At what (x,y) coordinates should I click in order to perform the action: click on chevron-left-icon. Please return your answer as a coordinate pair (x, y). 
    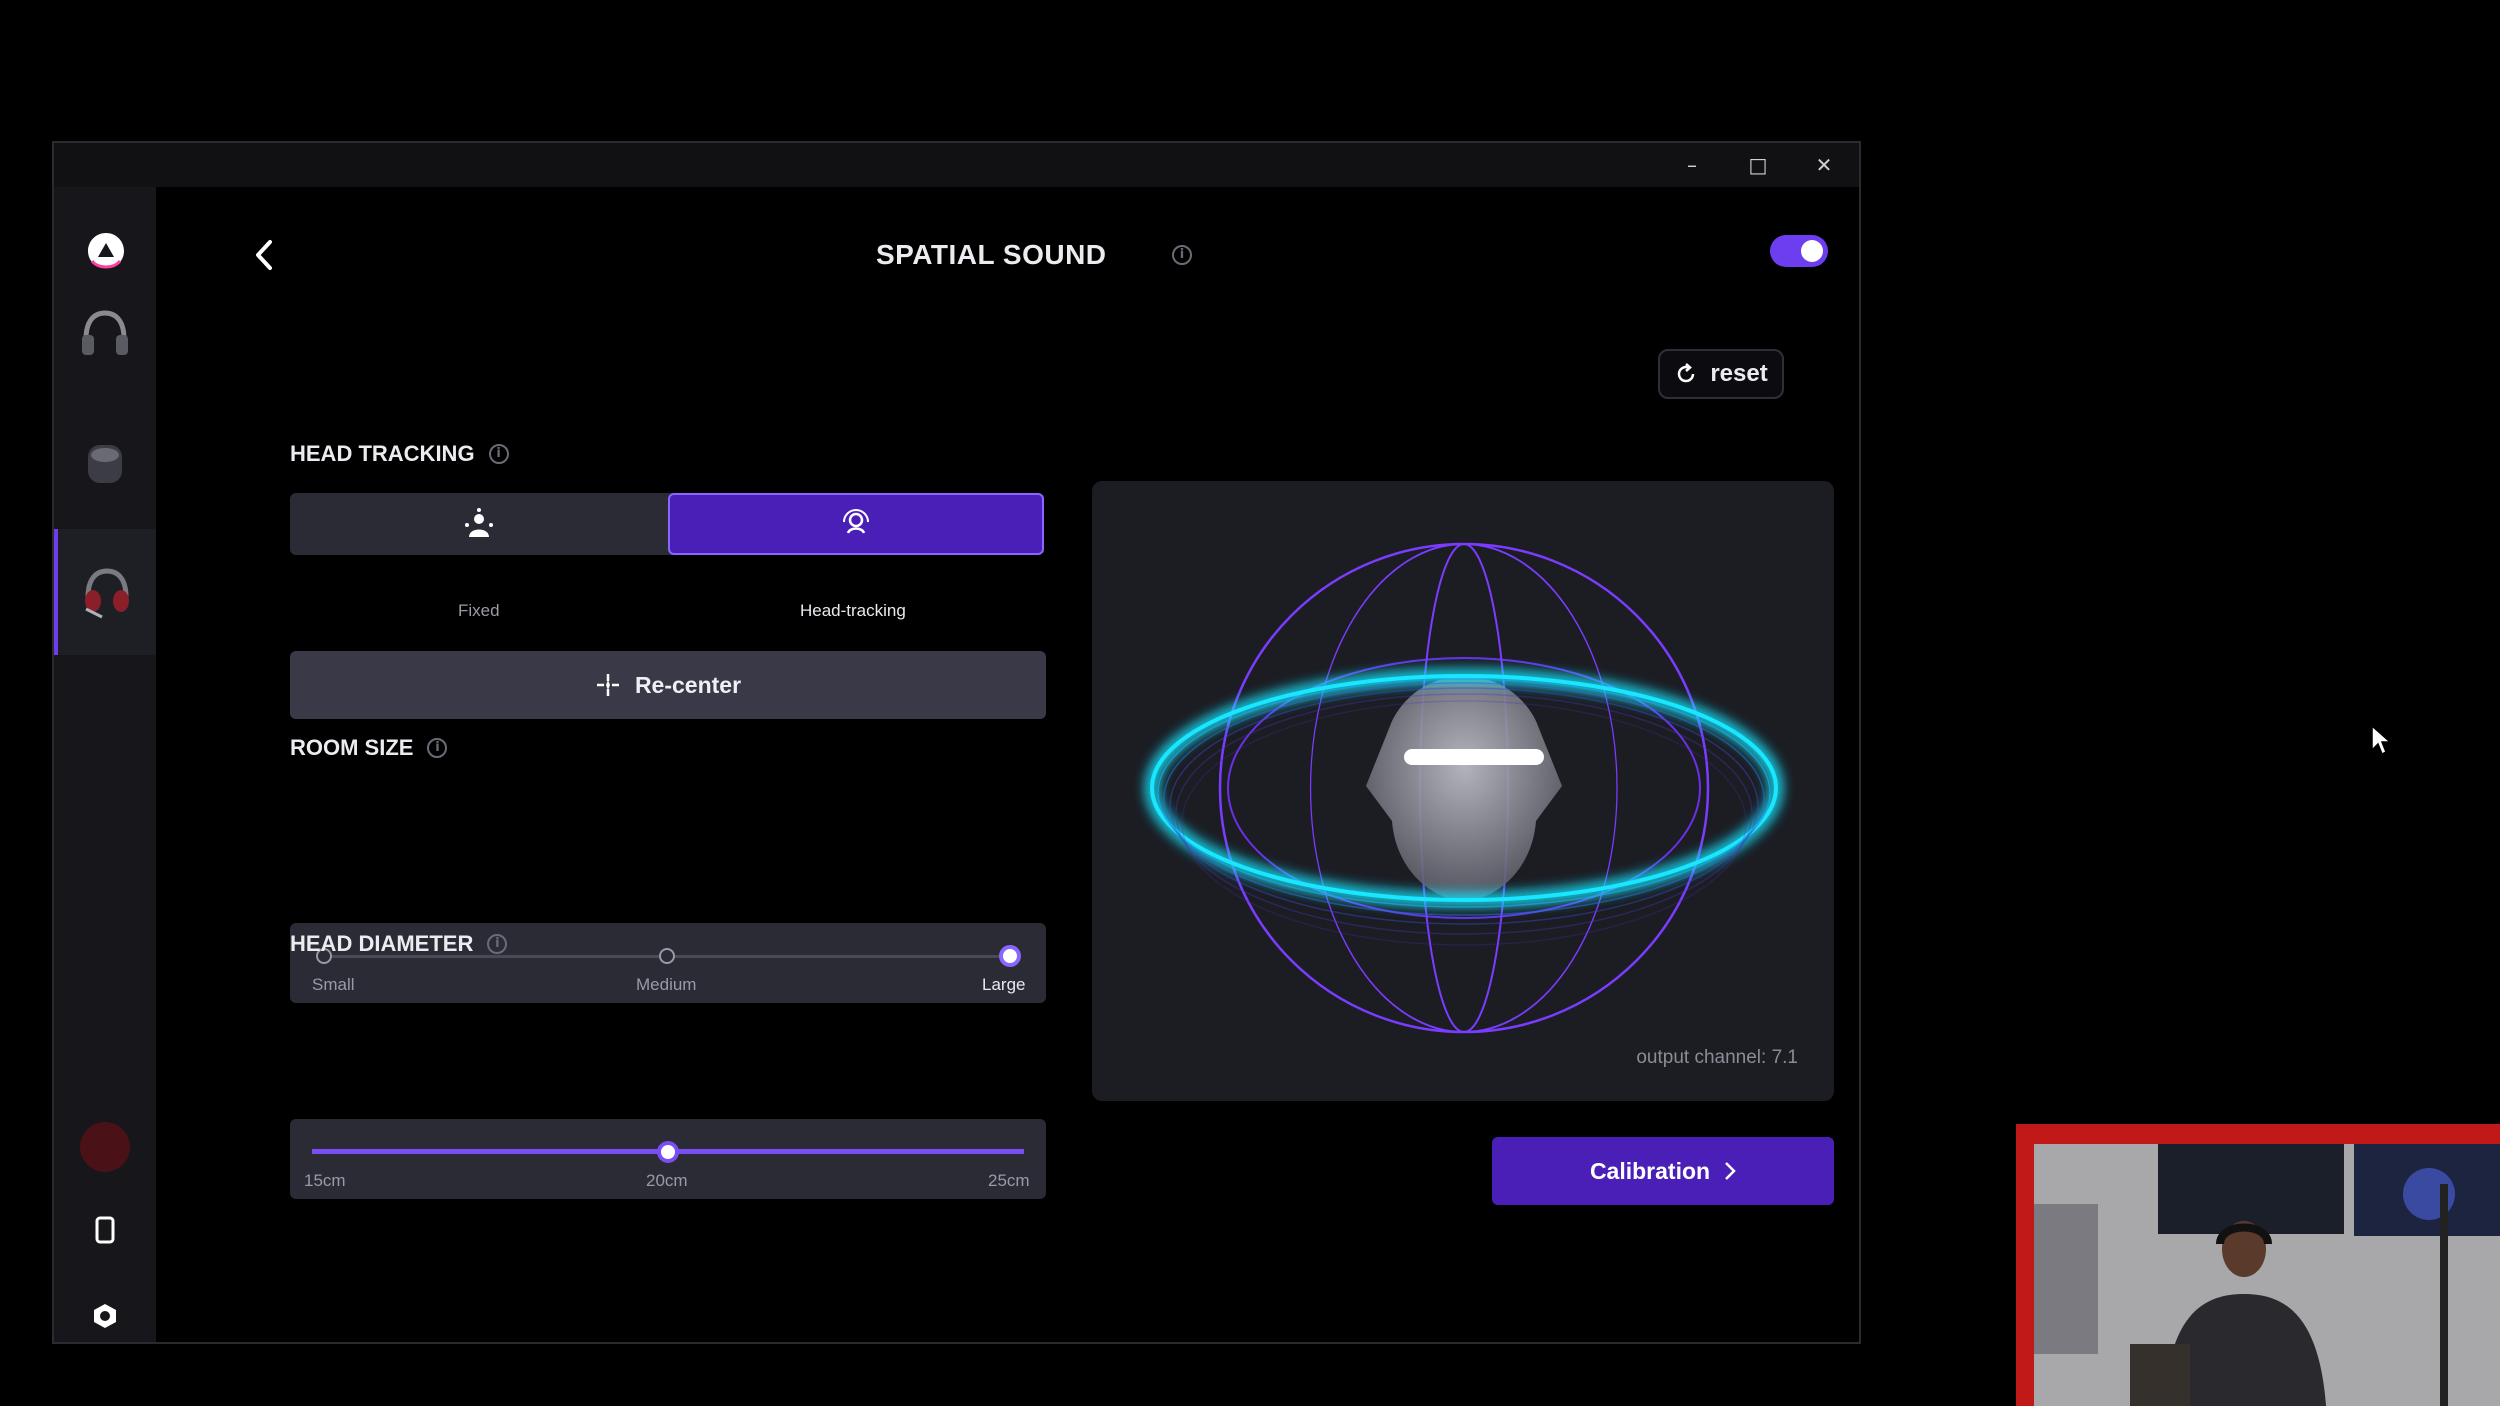
    Looking at the image, I should click on (264, 255).